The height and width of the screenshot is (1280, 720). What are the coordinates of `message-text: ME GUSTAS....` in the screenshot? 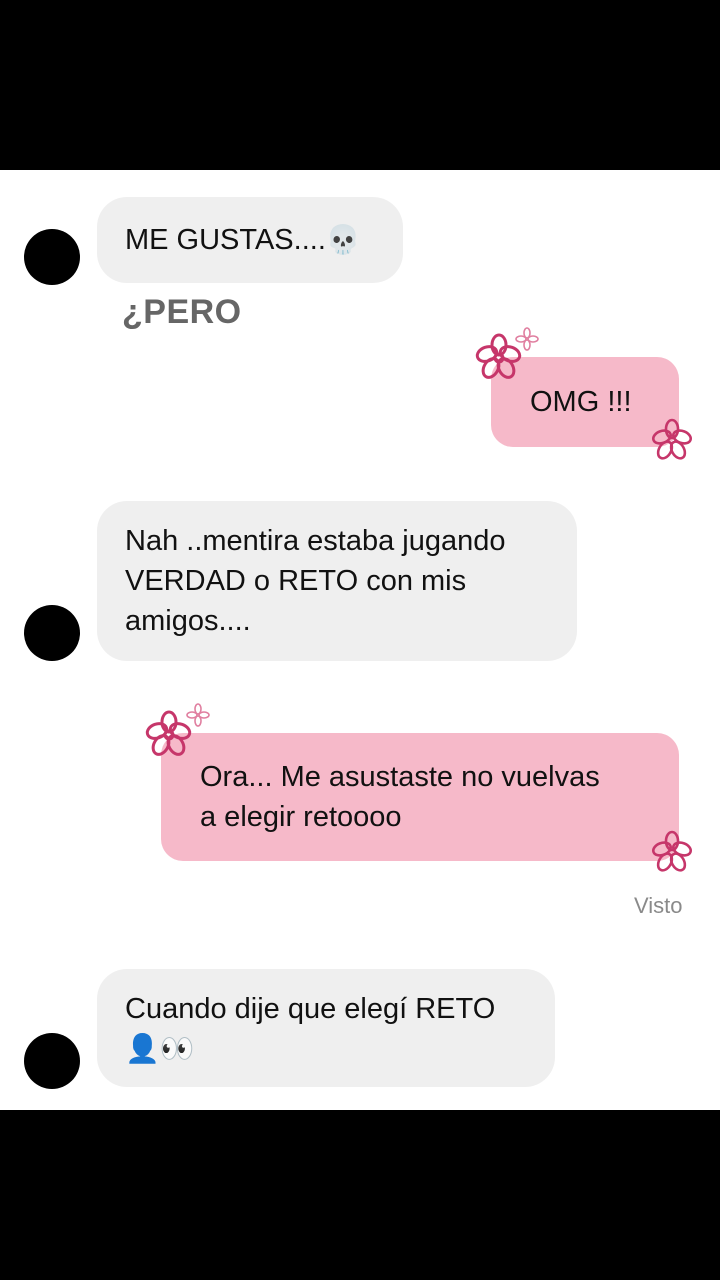 It's located at (225, 240).